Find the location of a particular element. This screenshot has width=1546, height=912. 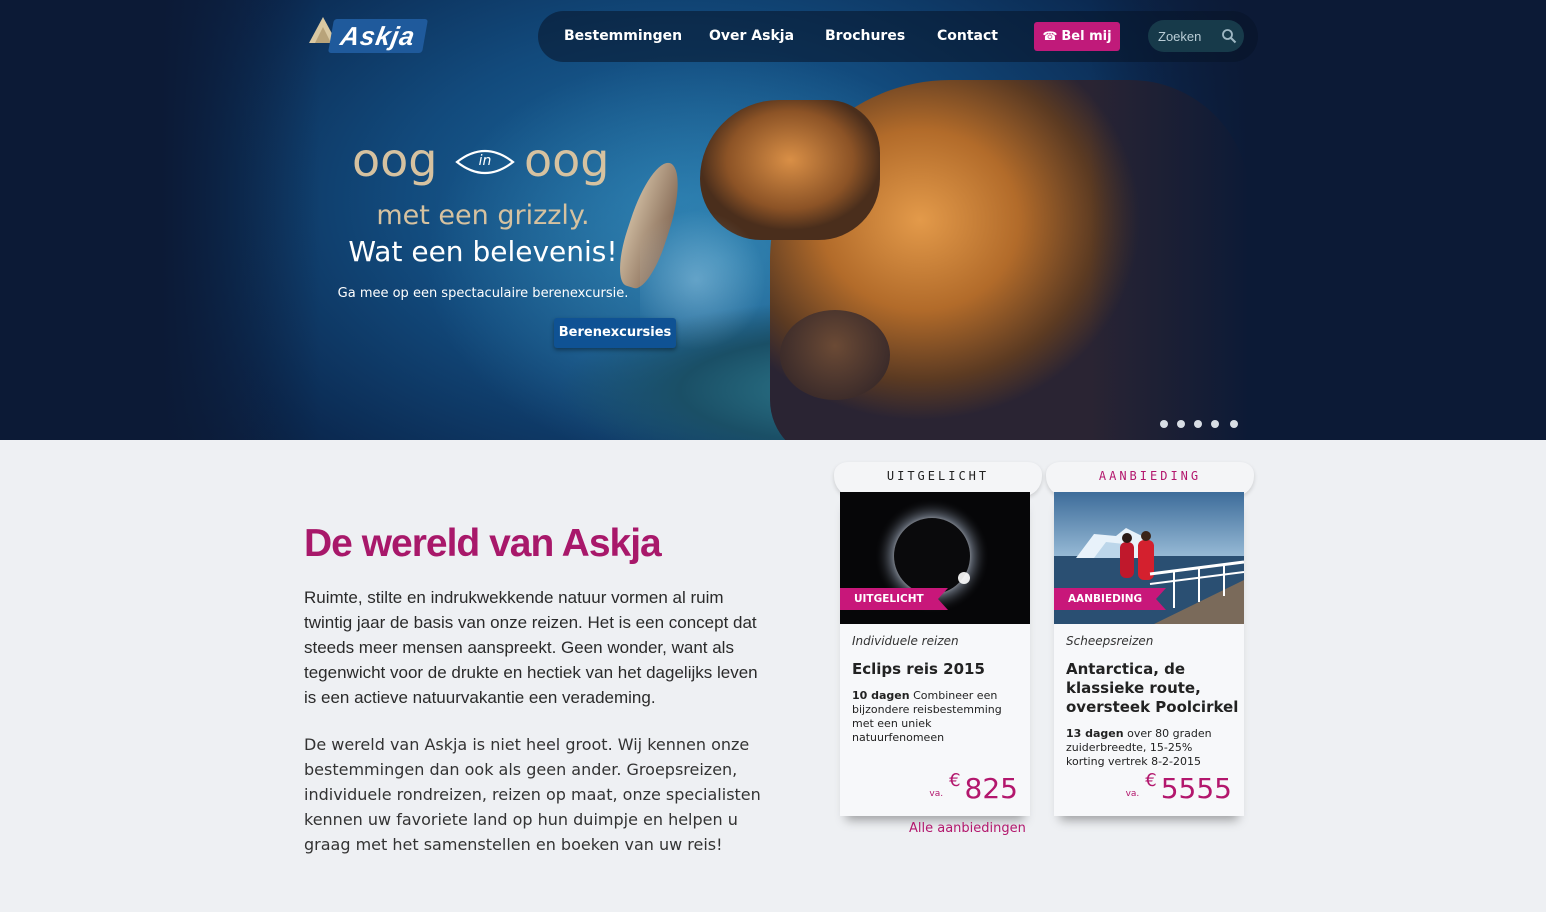

price-value: 825 is located at coordinates (991, 788).